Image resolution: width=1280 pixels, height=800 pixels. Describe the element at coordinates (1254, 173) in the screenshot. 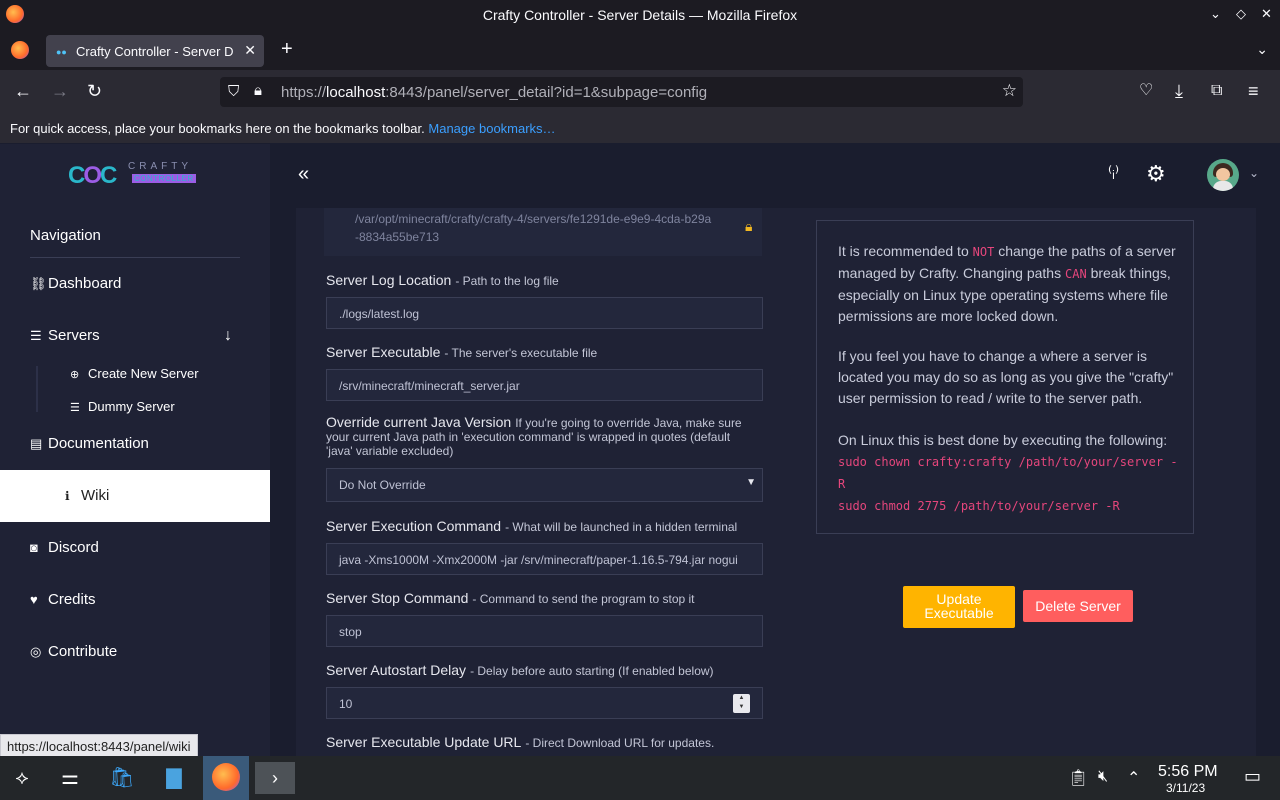

I see `chevron-down-icon: ⌄` at that location.